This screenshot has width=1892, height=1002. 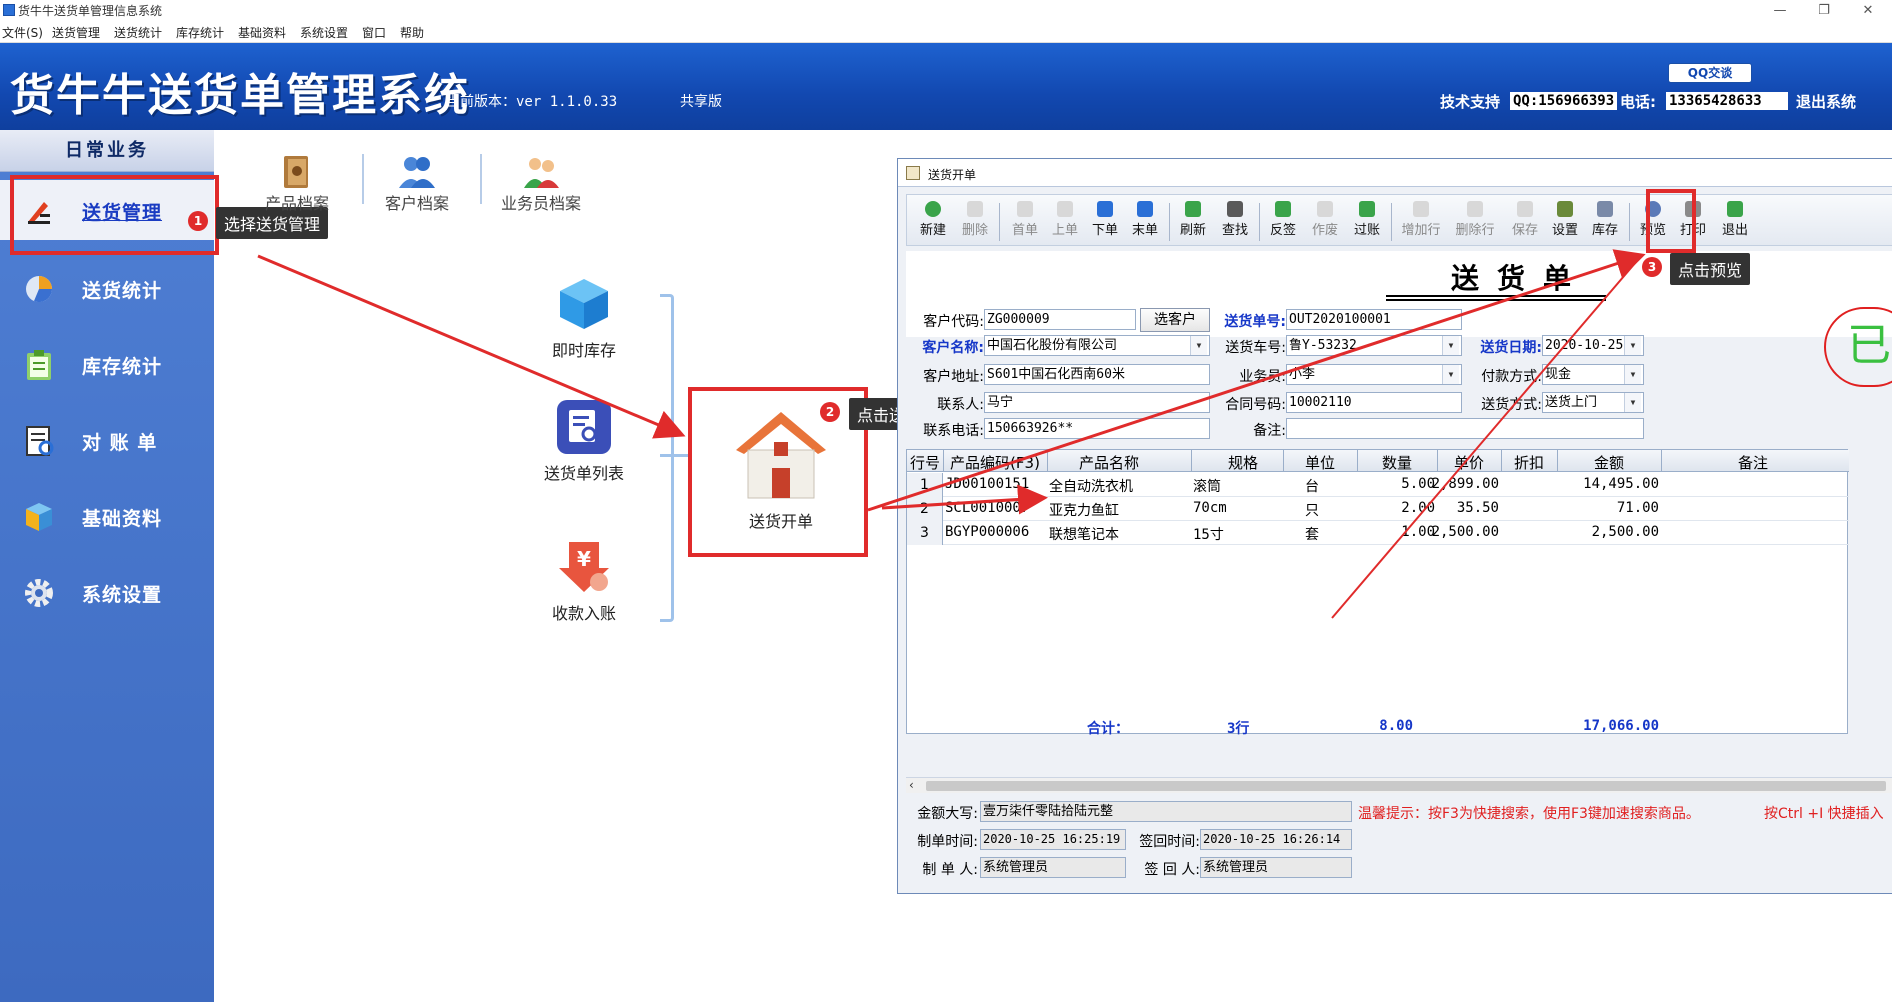 I want to click on delete-row-button: 删除行, so click(x=1475, y=221).